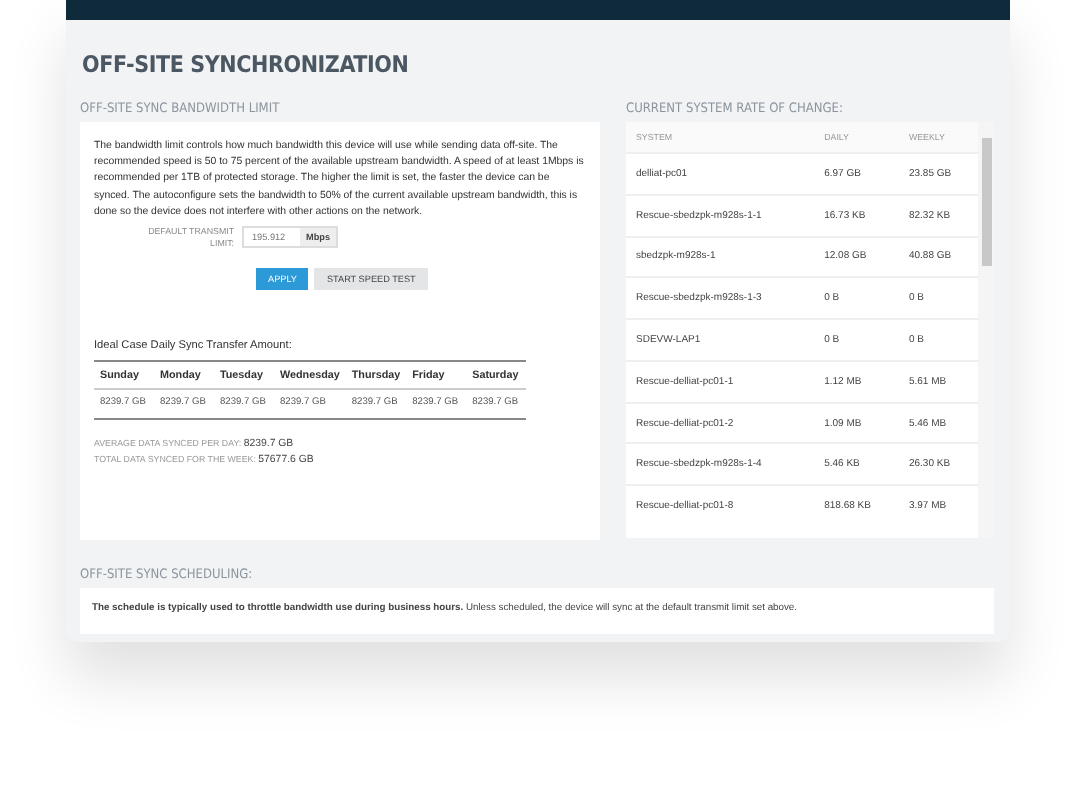 The height and width of the screenshot is (808, 1078). I want to click on page-title: OFF-SITE SYNCHRONIZATION, so click(245, 65).